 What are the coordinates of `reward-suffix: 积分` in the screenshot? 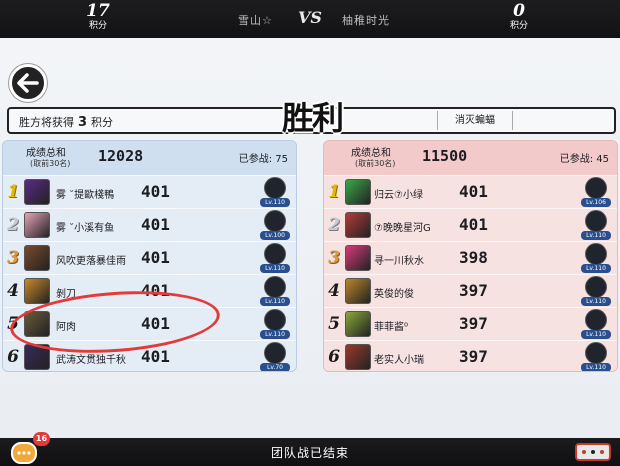 It's located at (102, 122).